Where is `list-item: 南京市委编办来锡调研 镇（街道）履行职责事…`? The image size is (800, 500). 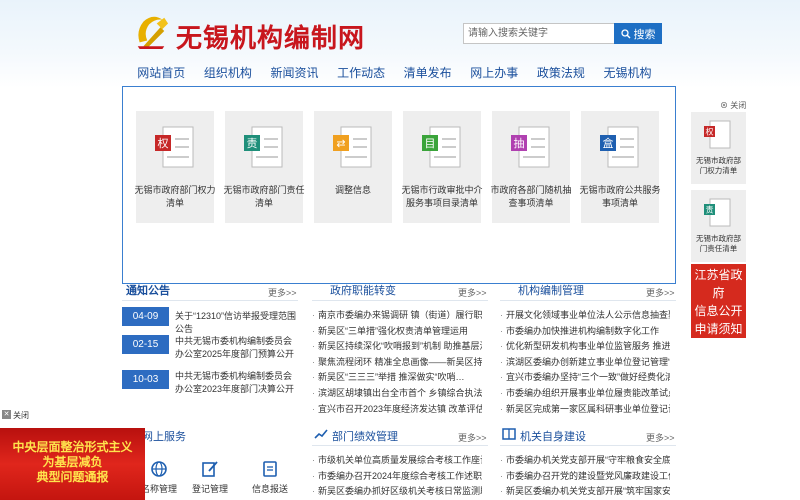 list-item: 南京市委编办来锡调研 镇（街道）履行职责事… is located at coordinates (397, 316).